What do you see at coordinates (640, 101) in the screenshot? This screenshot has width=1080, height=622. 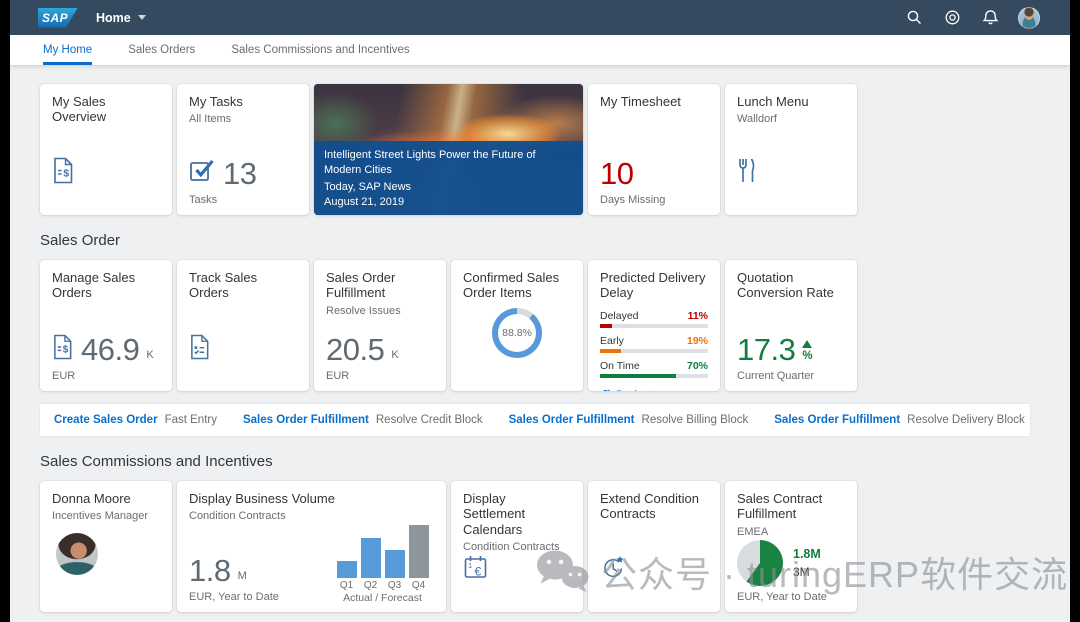 I see `tile-title: My Timesheet` at bounding box center [640, 101].